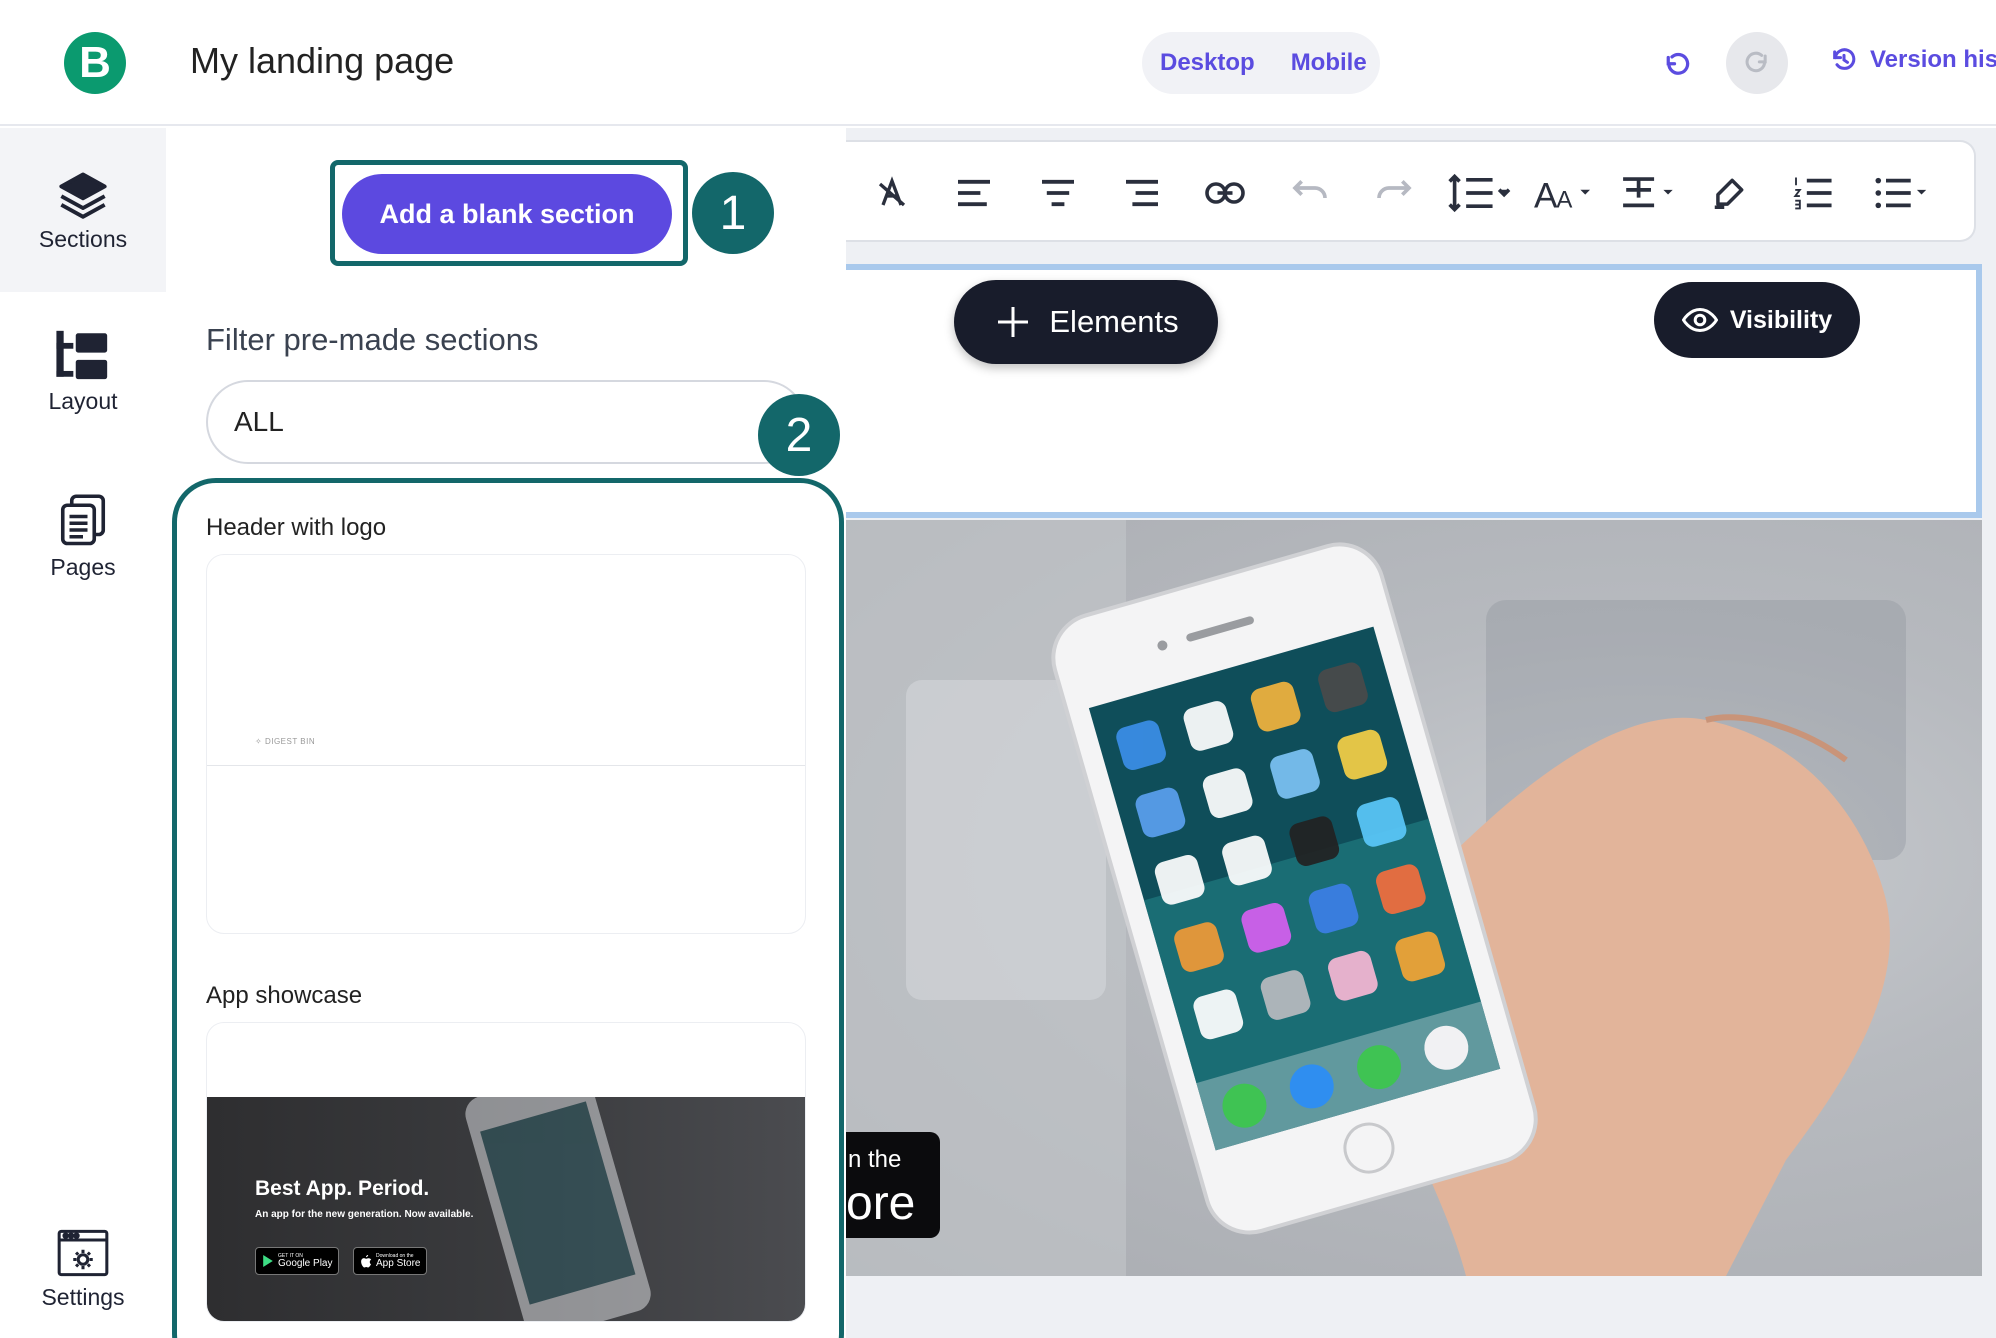 This screenshot has width=1996, height=1338. Describe the element at coordinates (1329, 63) in the screenshot. I see `device-mobile-button: Mobile` at that location.